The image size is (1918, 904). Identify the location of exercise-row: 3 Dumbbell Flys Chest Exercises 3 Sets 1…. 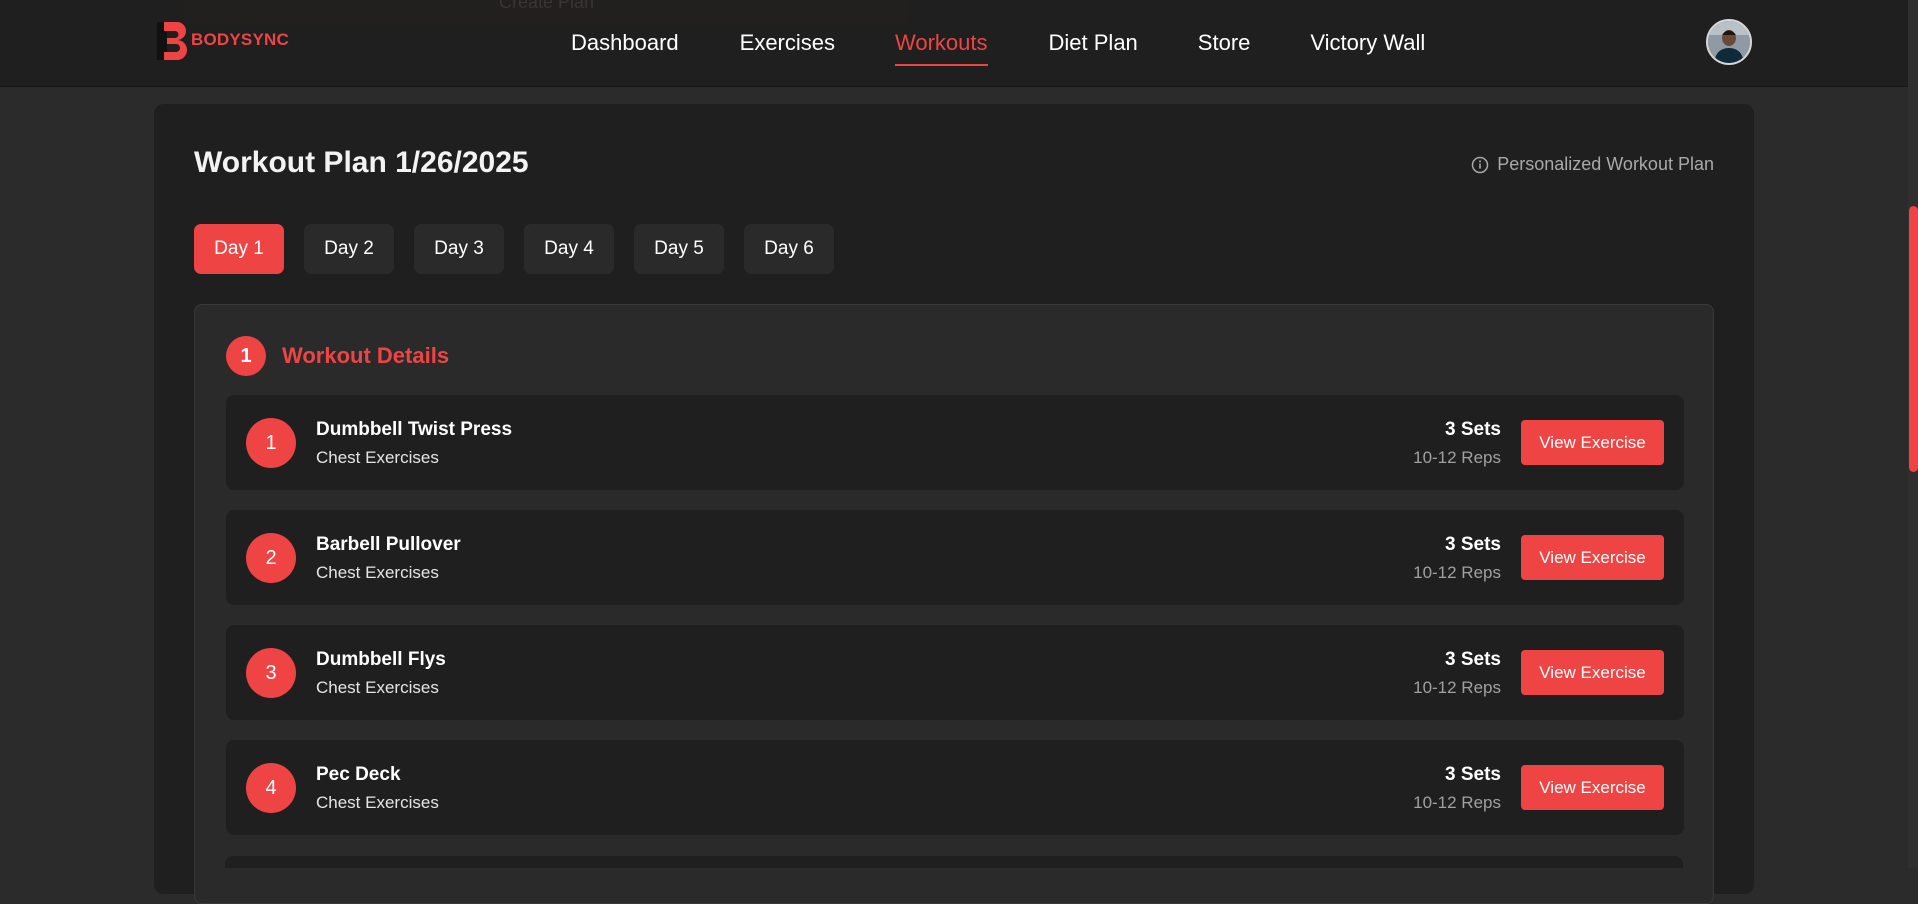
(955, 672).